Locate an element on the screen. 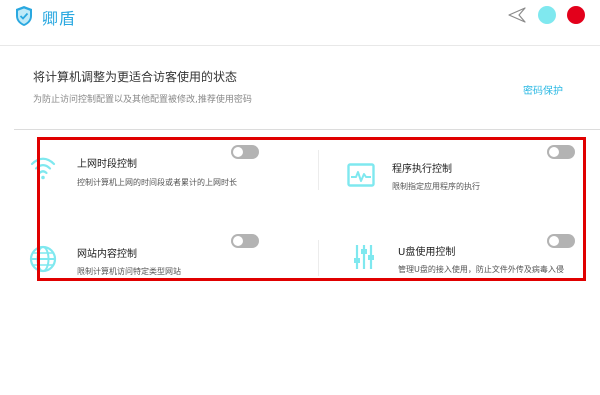 The width and height of the screenshot is (600, 395). divider is located at coordinates (307, 129).